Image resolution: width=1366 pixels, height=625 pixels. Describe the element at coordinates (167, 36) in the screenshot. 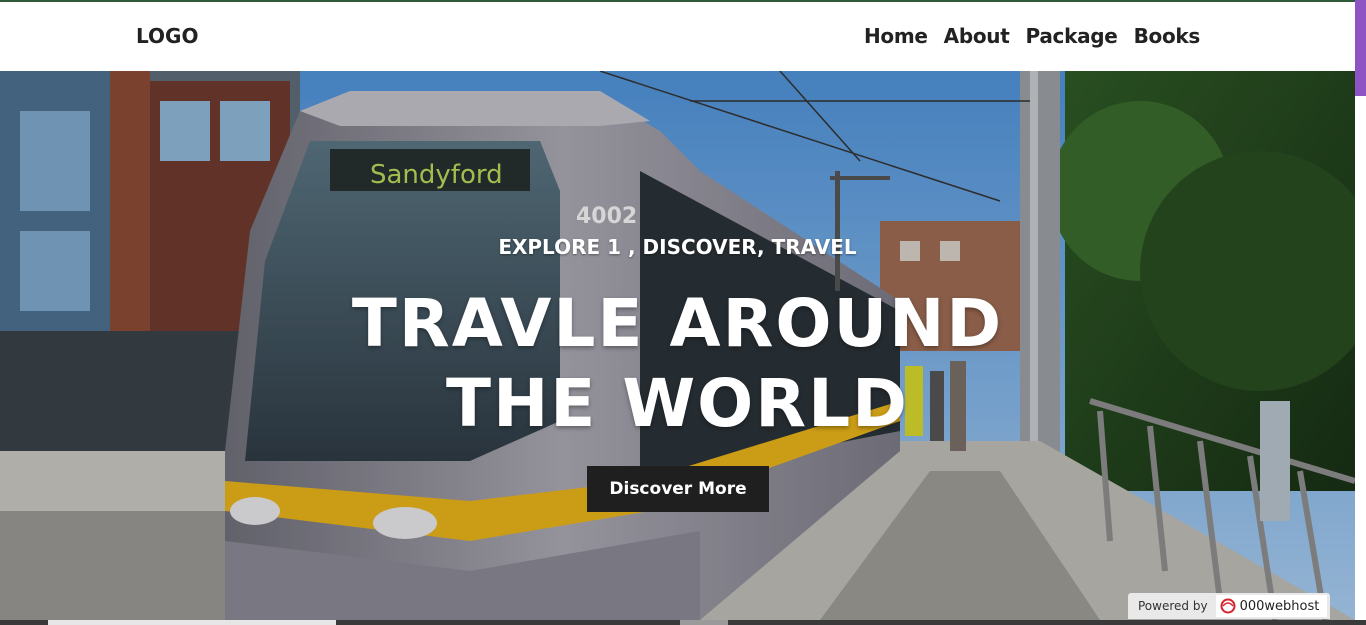

I see `site-logo: LOGO` at that location.